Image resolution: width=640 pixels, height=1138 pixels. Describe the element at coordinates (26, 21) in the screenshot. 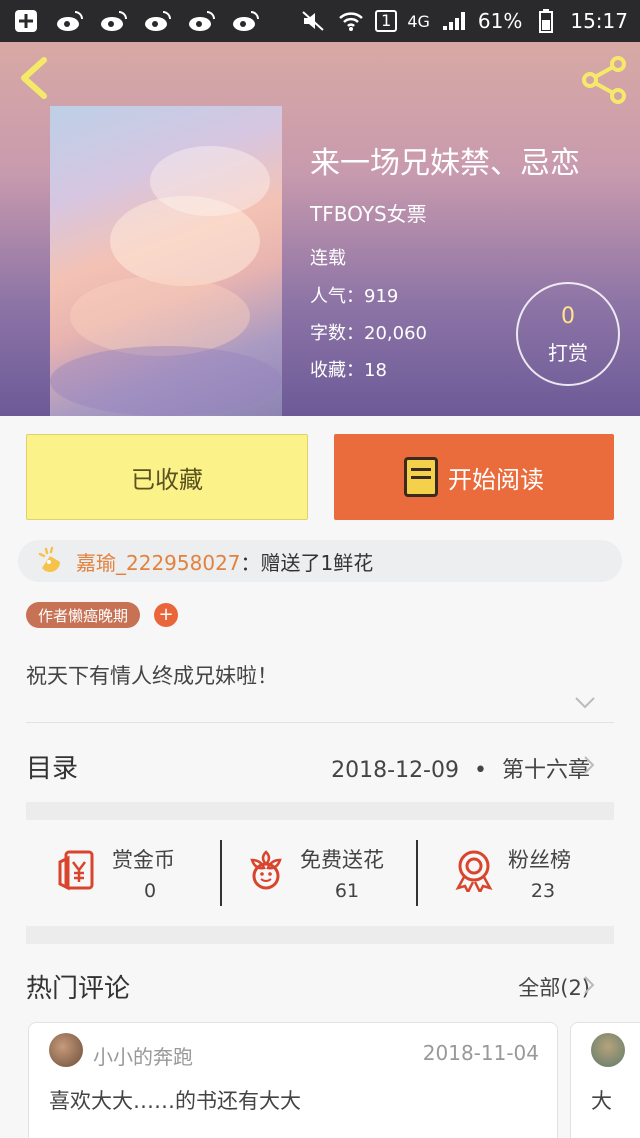

I see `add-notification-icon` at that location.